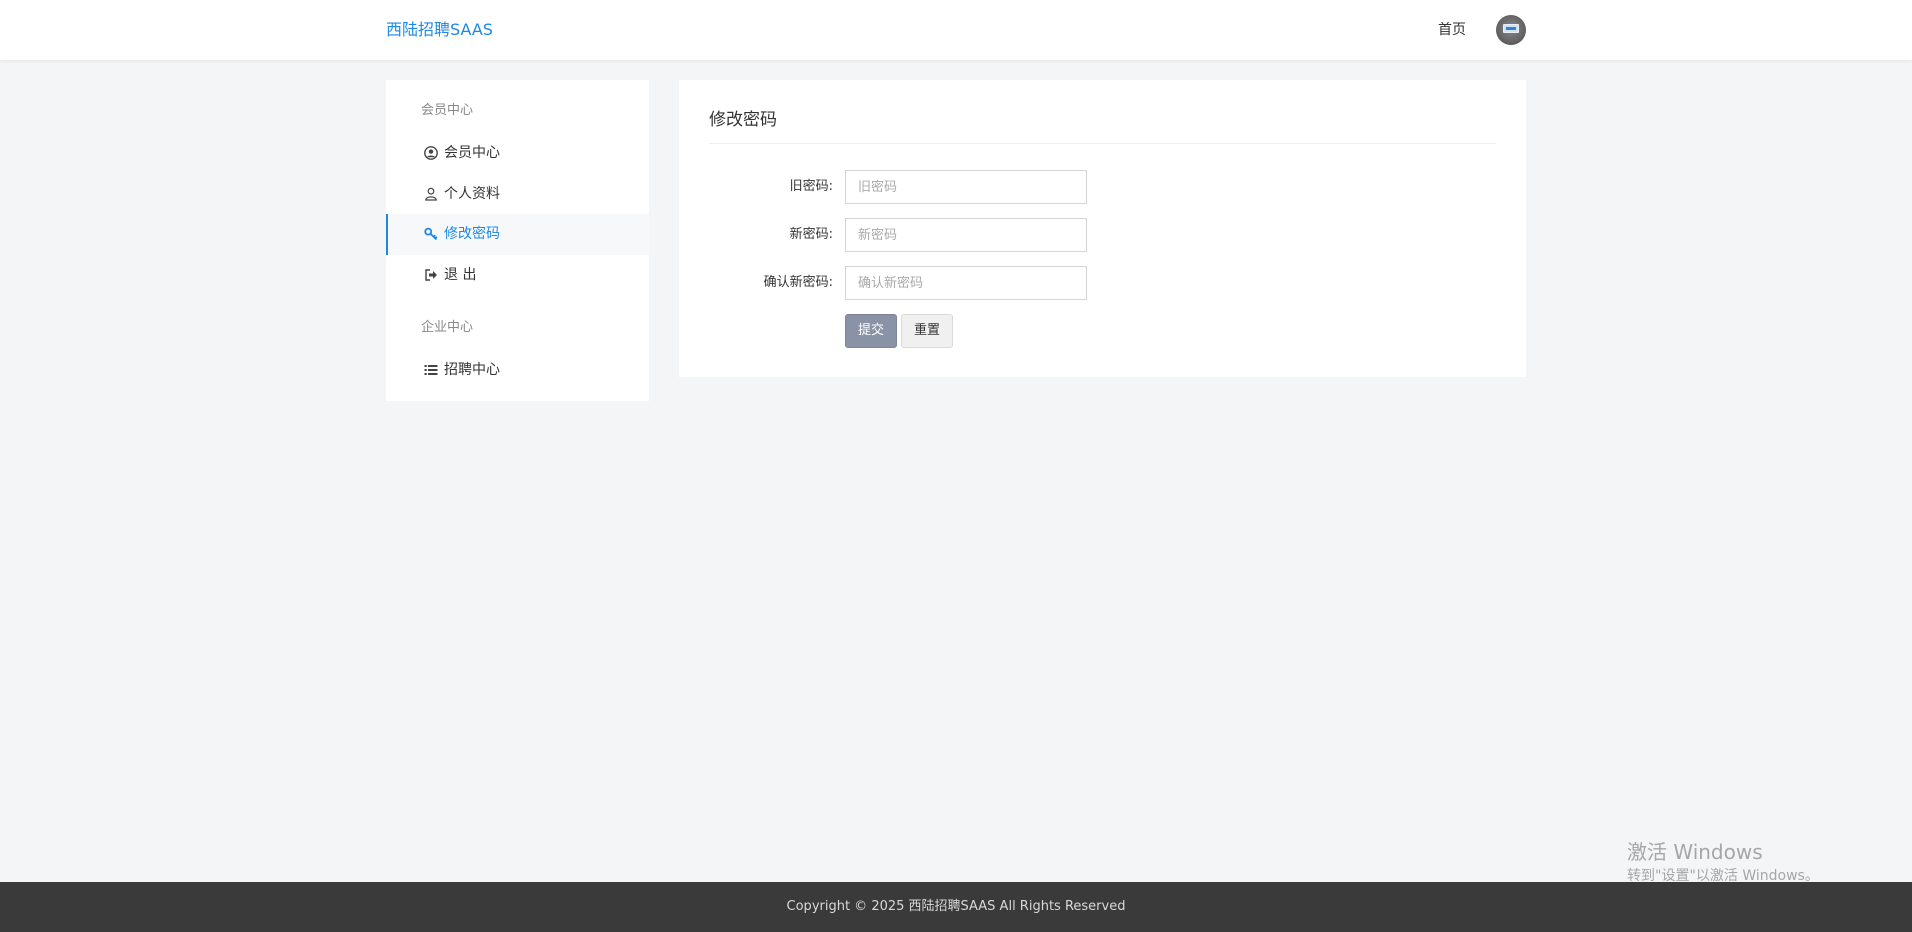  Describe the element at coordinates (431, 153) in the screenshot. I see `user-circle-icon` at that location.